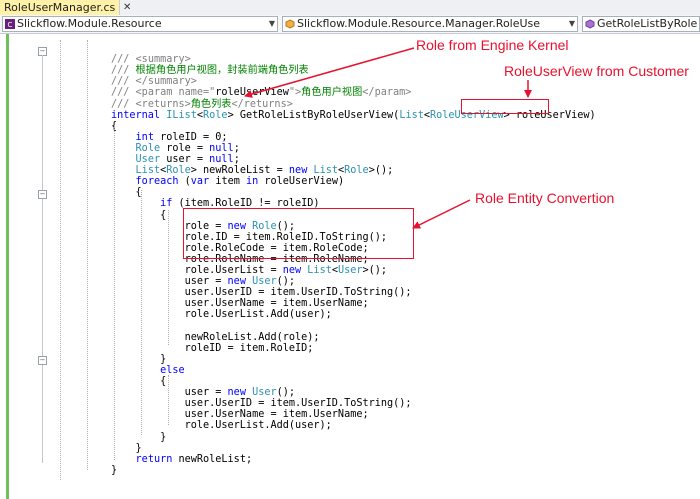 This screenshot has height=499, width=700. I want to click on code-token: internal, so click(139, 115).